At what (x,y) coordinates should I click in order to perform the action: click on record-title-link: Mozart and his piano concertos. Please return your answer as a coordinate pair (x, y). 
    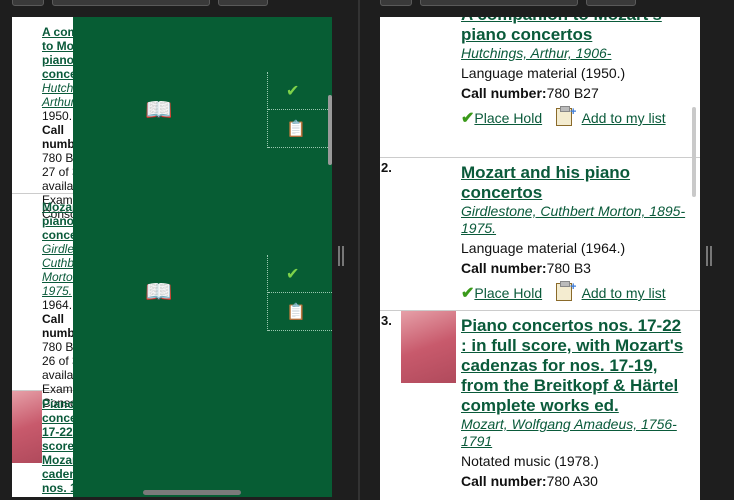
    Looking at the image, I should click on (576, 183).